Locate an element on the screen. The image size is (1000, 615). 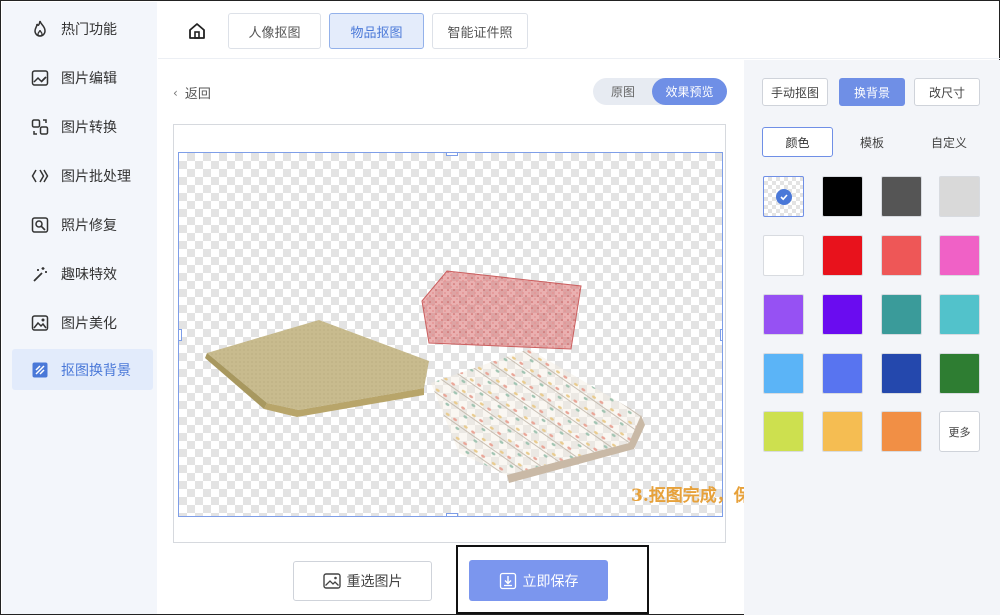
change-background-button: 换背景 is located at coordinates (872, 92).